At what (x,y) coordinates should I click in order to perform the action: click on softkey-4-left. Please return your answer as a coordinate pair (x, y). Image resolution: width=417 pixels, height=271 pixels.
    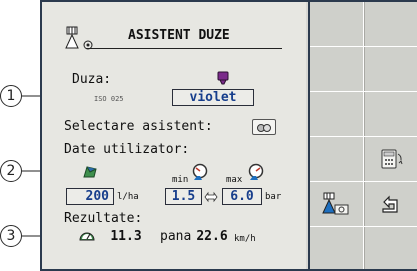
    Looking at the image, I should click on (336, 159).